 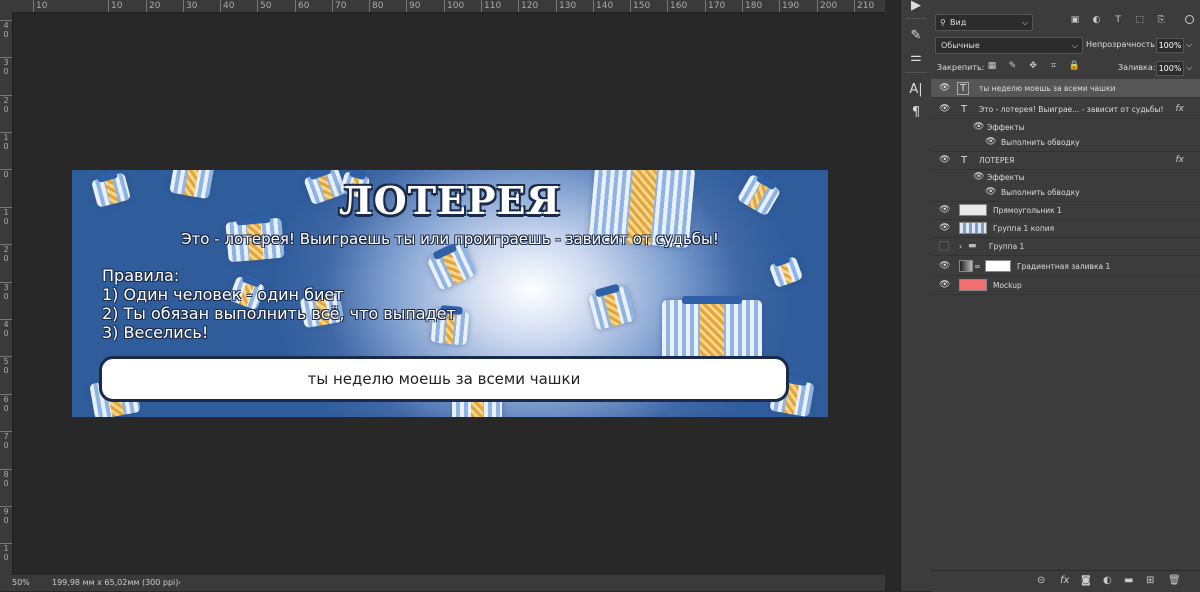 I want to click on blend-mode-select: Обычные ⌵, so click(x=1009, y=45).